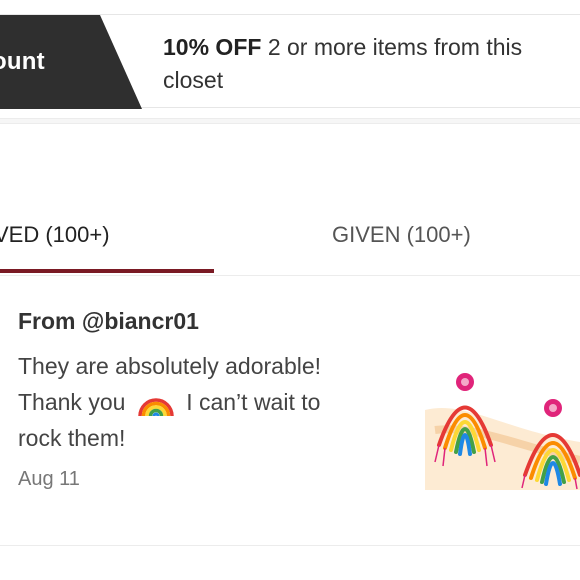 Image resolution: width=580 pixels, height=580 pixels. What do you see at coordinates (107, 271) in the screenshot?
I see `active-tab-indicator` at bounding box center [107, 271].